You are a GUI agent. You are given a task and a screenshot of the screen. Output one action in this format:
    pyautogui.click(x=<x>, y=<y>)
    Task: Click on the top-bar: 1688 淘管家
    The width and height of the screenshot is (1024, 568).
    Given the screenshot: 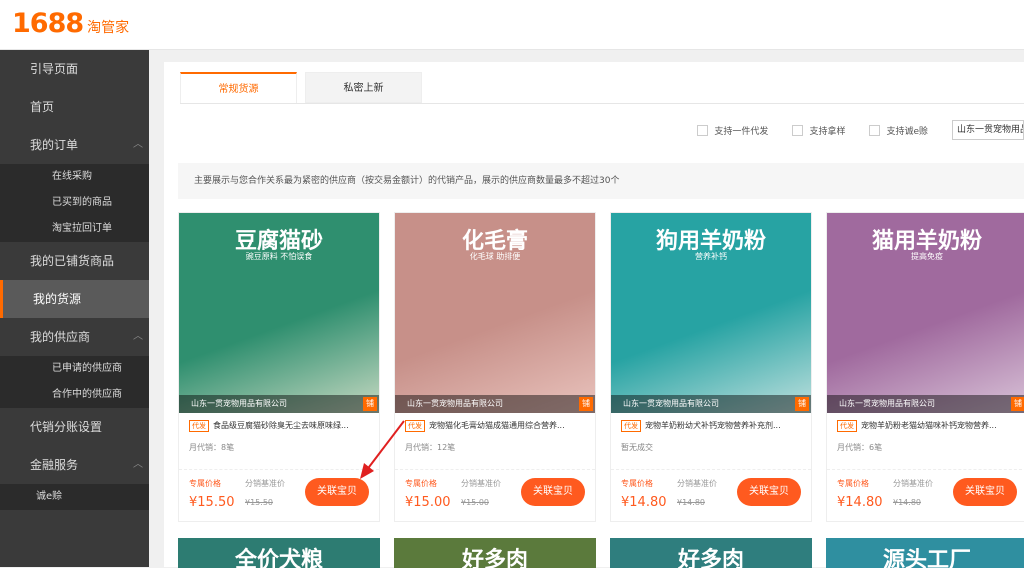 What is the action you would take?
    pyautogui.click(x=512, y=25)
    